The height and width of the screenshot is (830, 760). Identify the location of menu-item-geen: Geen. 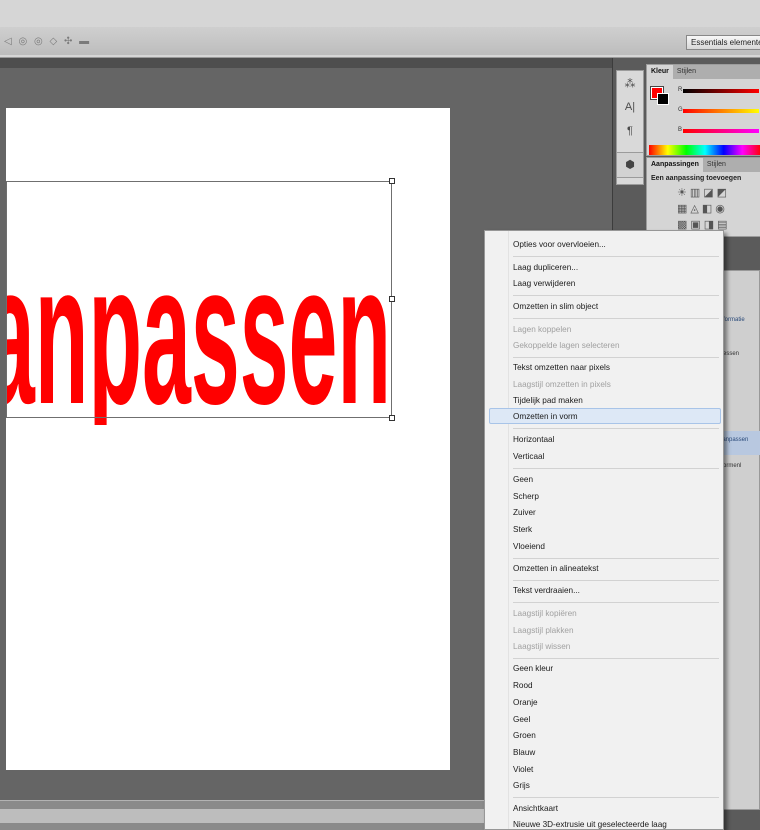
(523, 480).